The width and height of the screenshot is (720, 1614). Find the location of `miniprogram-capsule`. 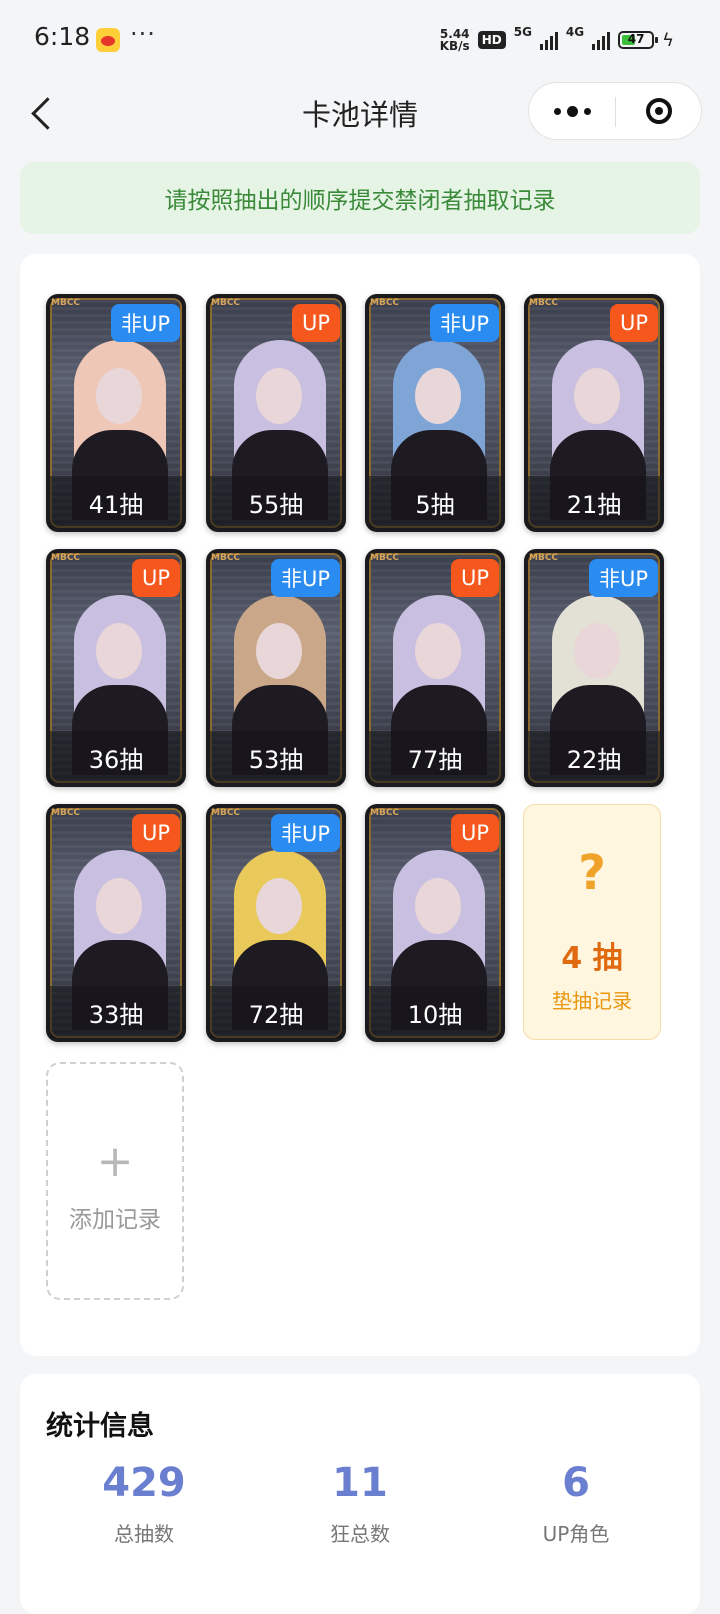

miniprogram-capsule is located at coordinates (615, 111).